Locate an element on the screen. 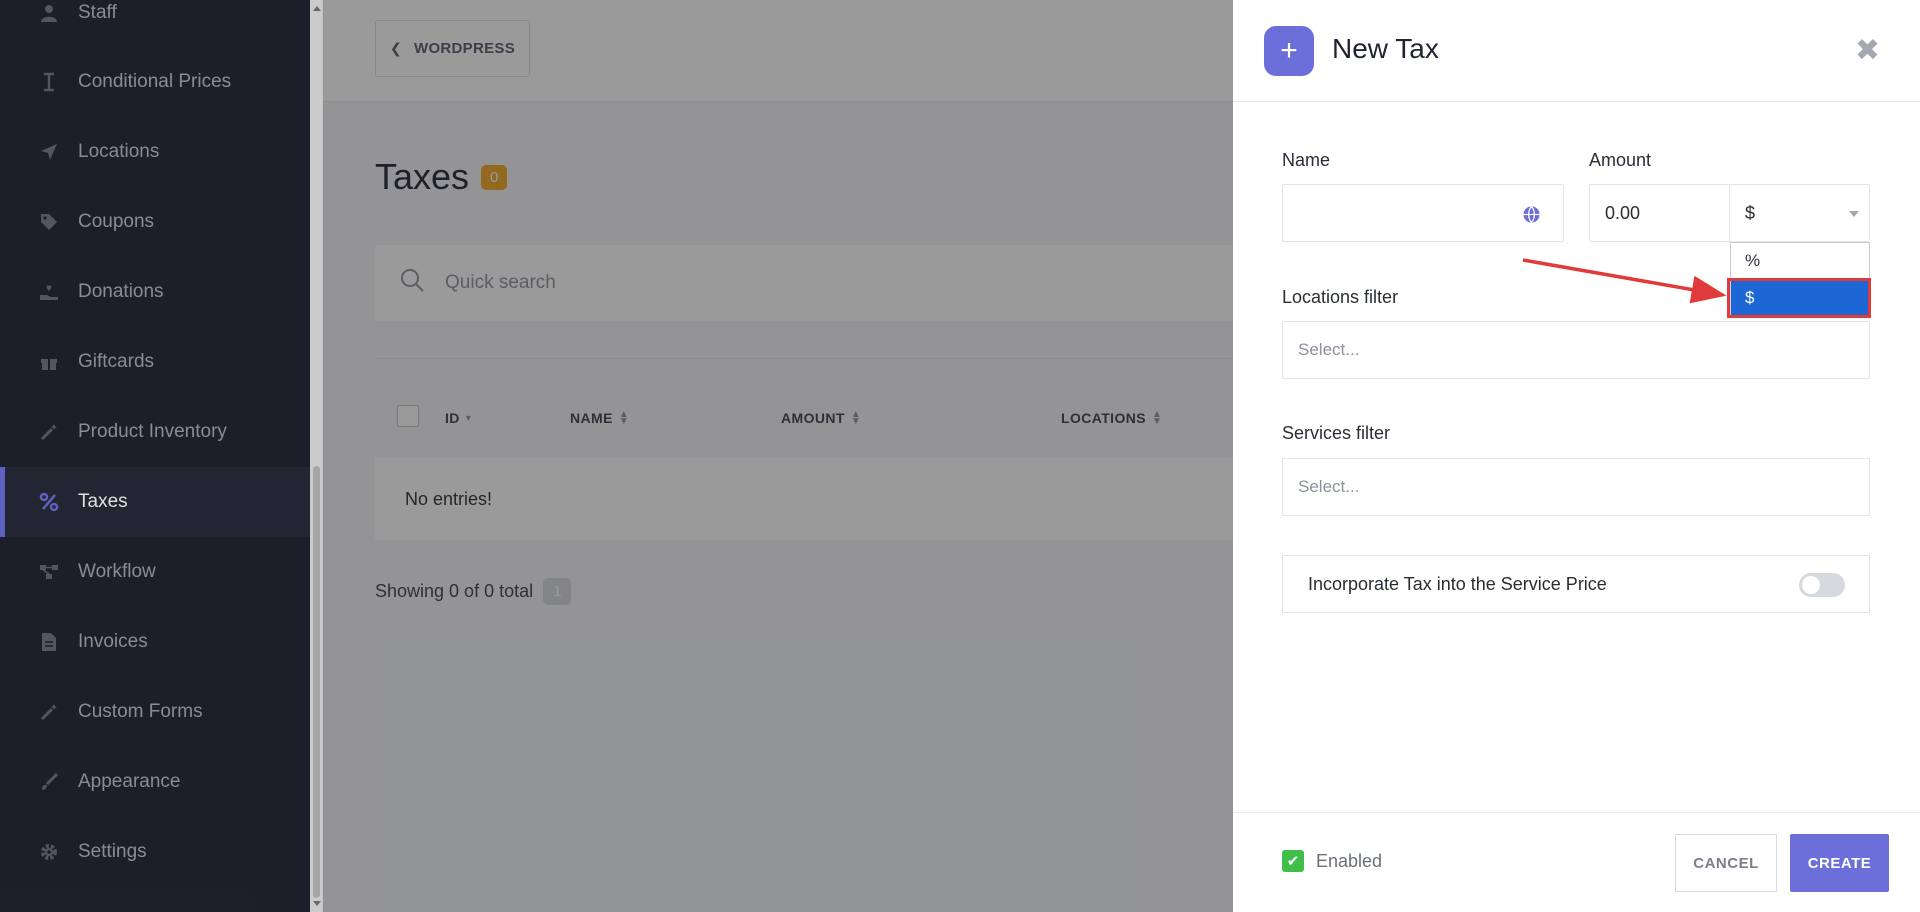 This screenshot has height=912, width=1920. panel-header: + New Tax ✖ is located at coordinates (1576, 51).